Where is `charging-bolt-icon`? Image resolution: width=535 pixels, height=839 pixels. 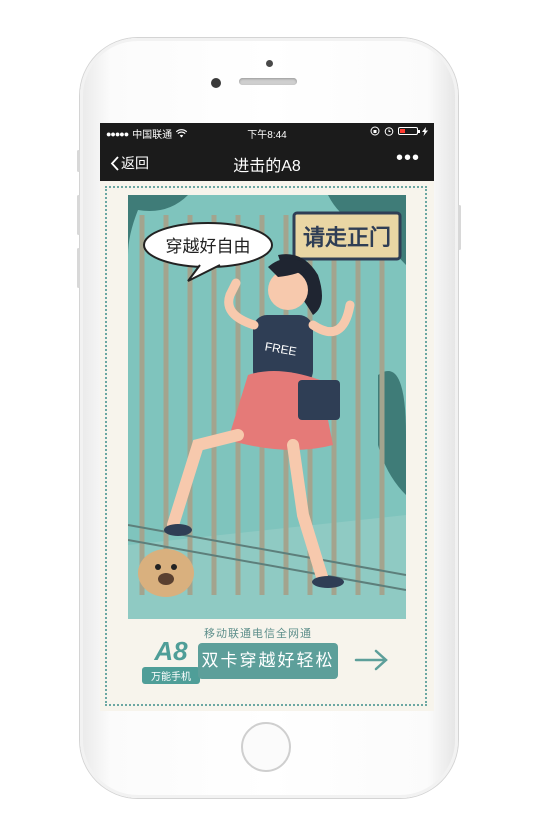
charging-bolt-icon is located at coordinates (425, 131).